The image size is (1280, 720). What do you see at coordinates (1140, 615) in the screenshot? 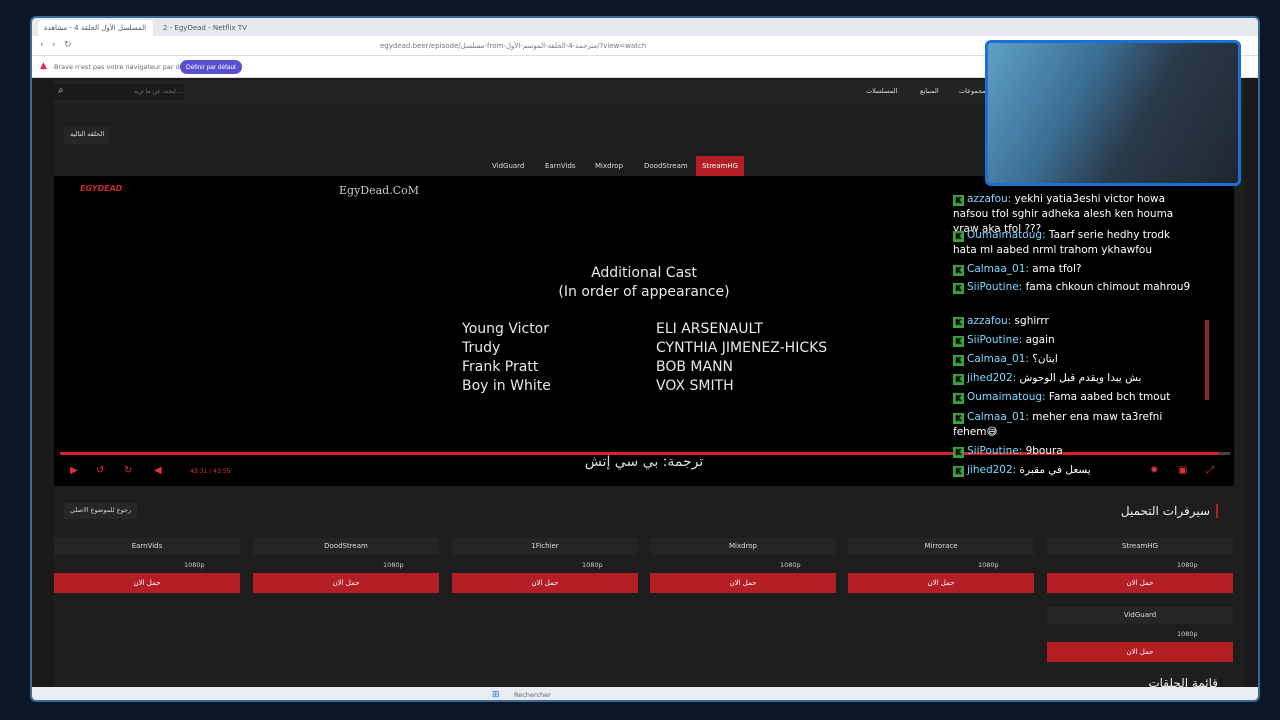
I see `server-name: VidGuard` at bounding box center [1140, 615].